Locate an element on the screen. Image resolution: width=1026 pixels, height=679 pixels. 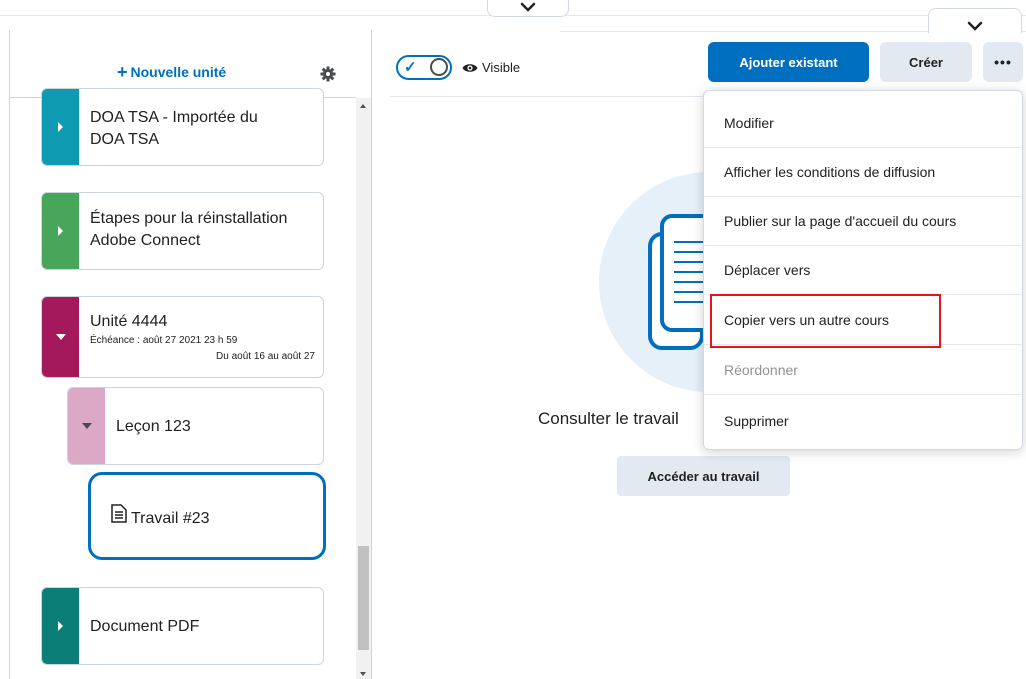
due-date: Échéance : août 27 2021 23 h 59 is located at coordinates (164, 340).